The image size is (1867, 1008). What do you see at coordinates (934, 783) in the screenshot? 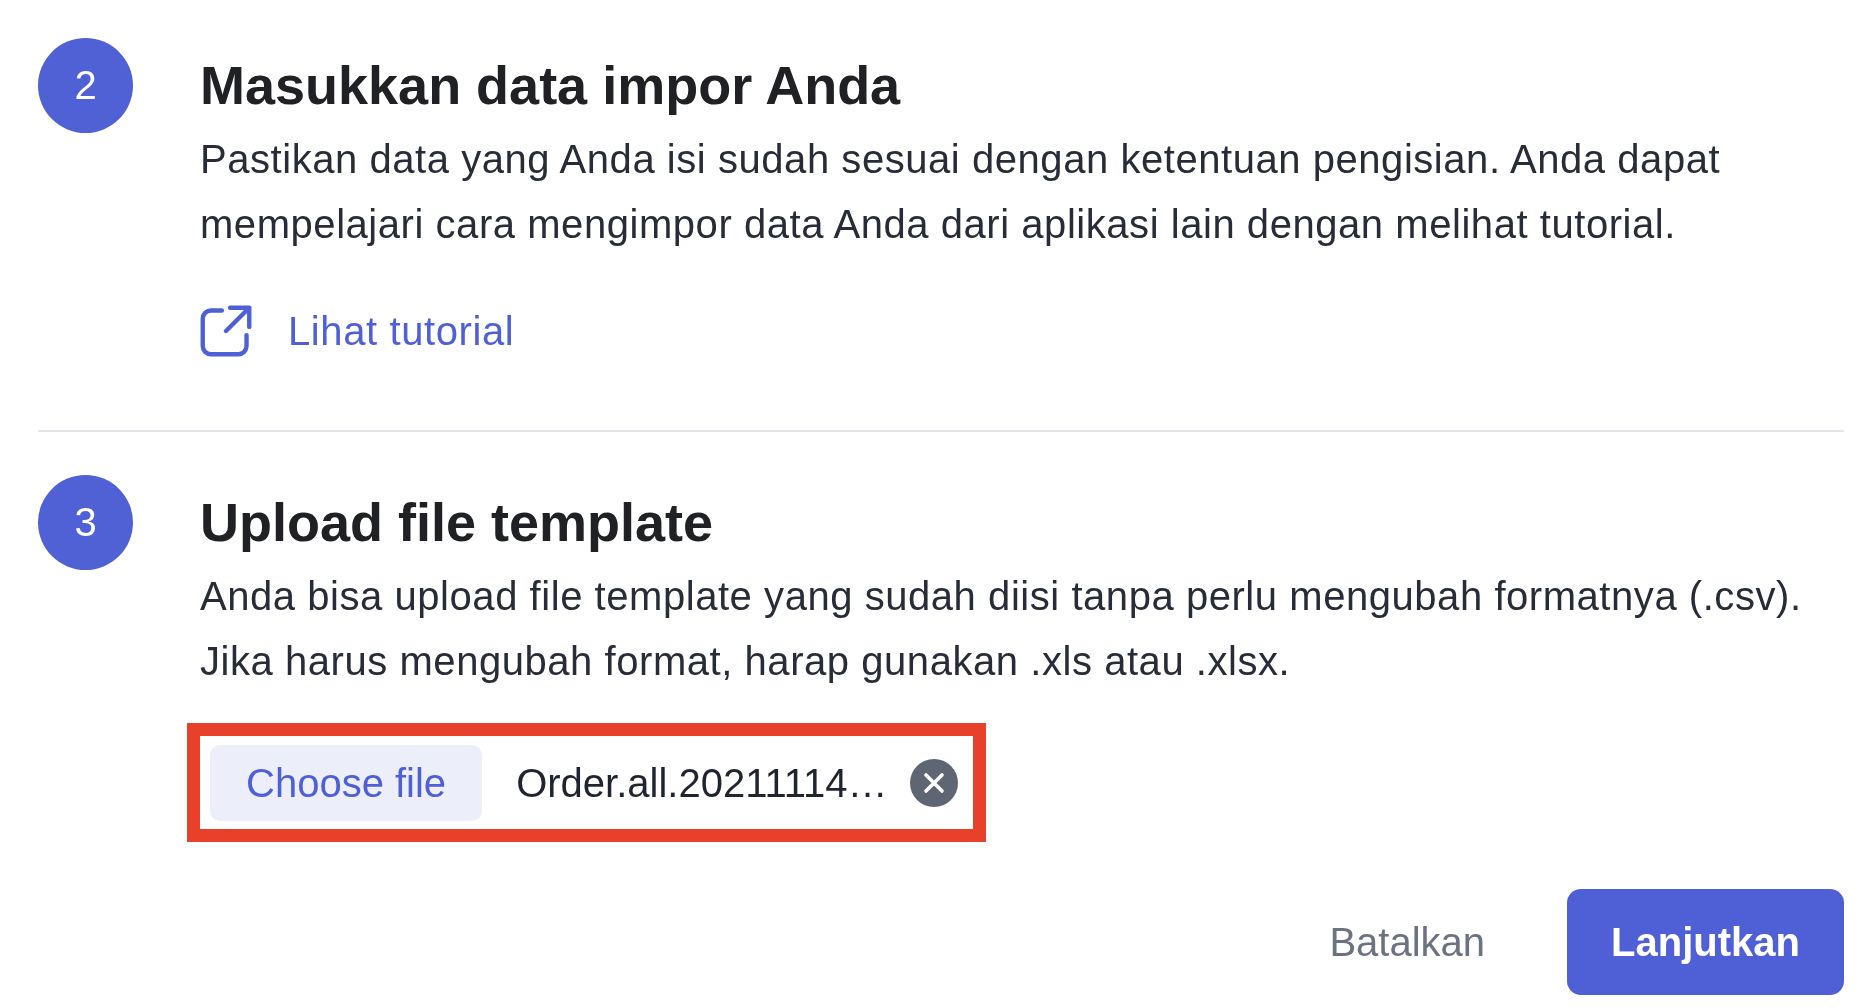
I see `close-icon` at bounding box center [934, 783].